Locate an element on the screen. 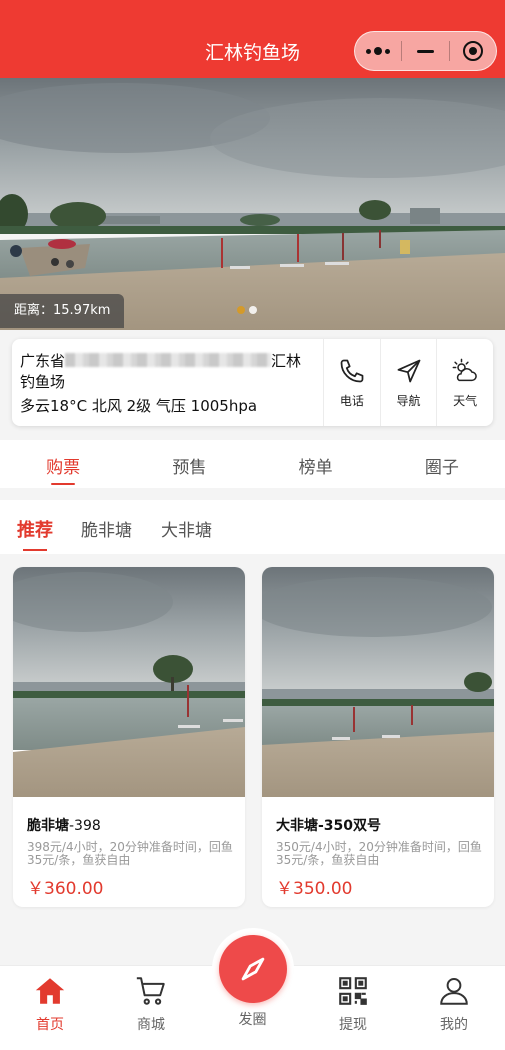 This screenshot has width=505, height=1050. phone-button: 电话 is located at coordinates (351, 382).